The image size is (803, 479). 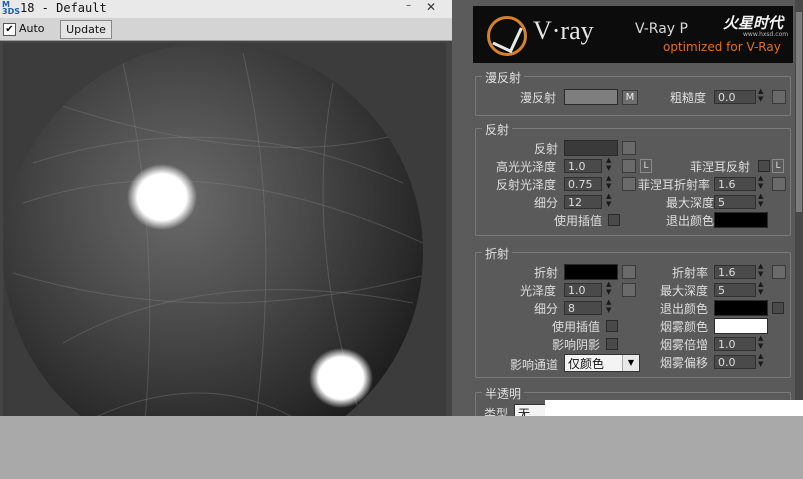 I want to click on fog-bias-input: 0.0, so click(x=735, y=362).